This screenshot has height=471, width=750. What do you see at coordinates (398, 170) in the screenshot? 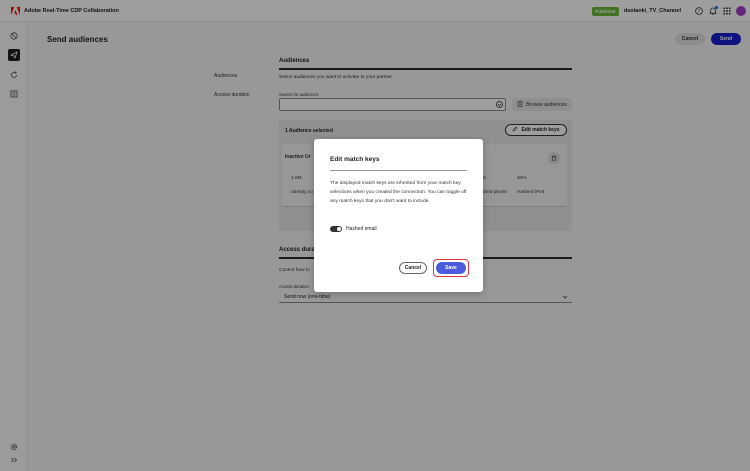
I see `dialog-divider` at bounding box center [398, 170].